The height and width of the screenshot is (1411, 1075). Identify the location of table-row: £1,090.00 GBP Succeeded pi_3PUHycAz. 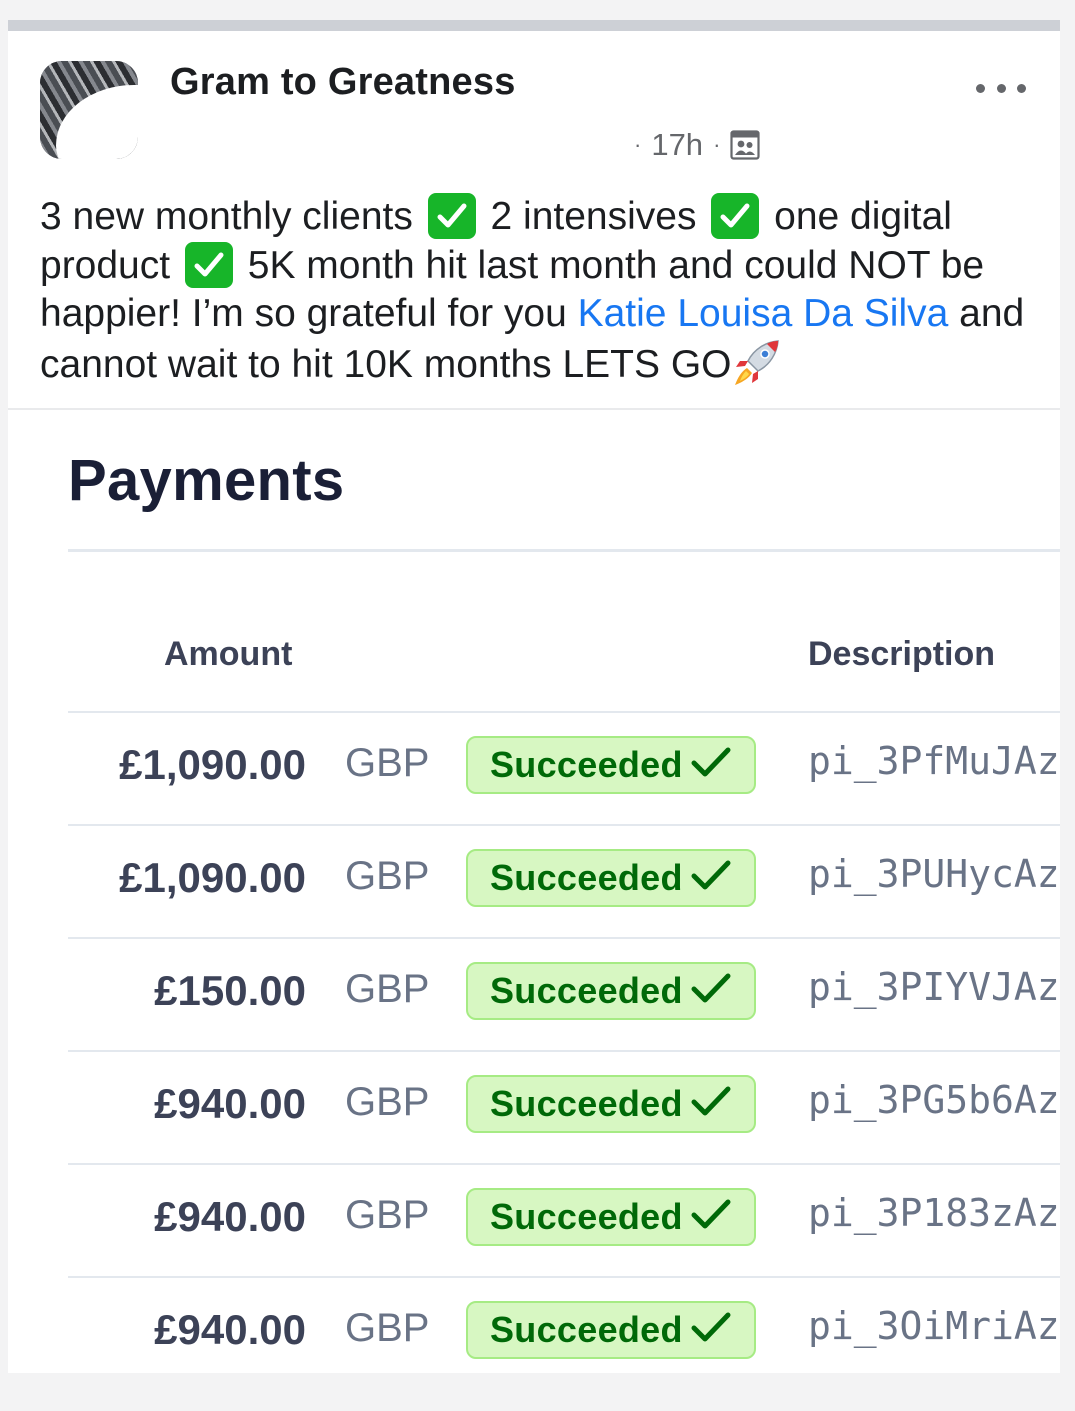
(534, 880).